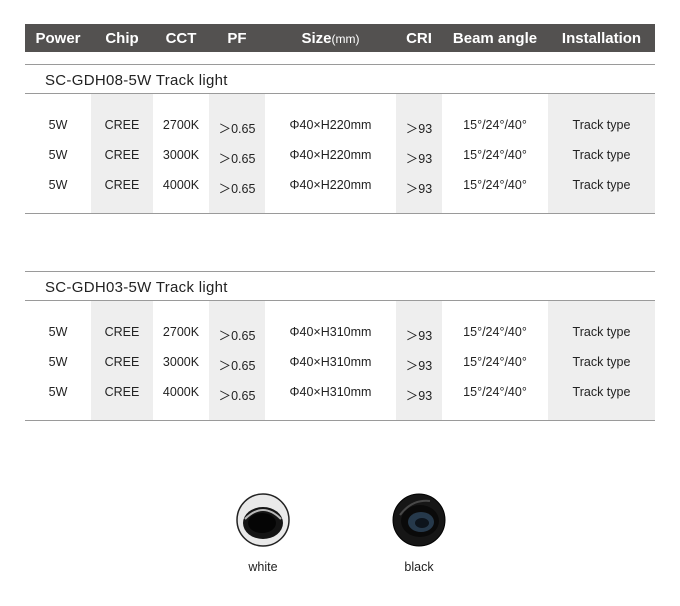 The image size is (680, 606). Describe the element at coordinates (316, 38) in the screenshot. I see `header-size-label: Size` at that location.